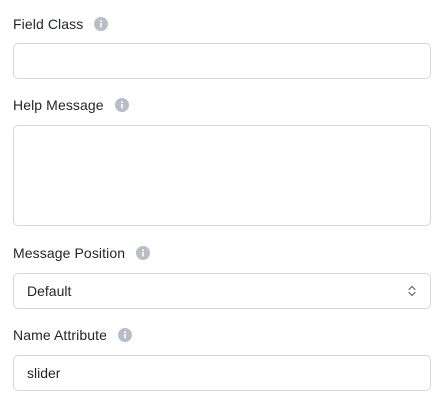  What do you see at coordinates (412, 291) in the screenshot?
I see `chevron-updown-icon` at bounding box center [412, 291].